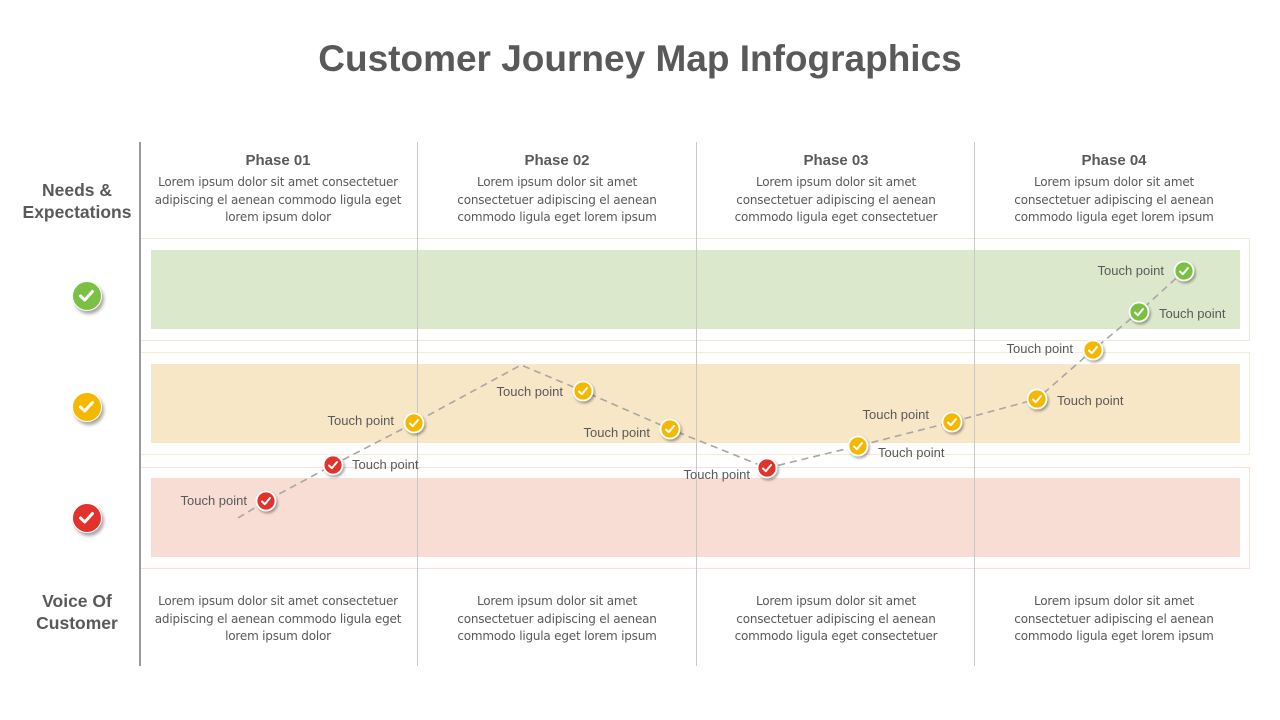  I want to click on touch-point-1: Touch point, so click(229, 501).